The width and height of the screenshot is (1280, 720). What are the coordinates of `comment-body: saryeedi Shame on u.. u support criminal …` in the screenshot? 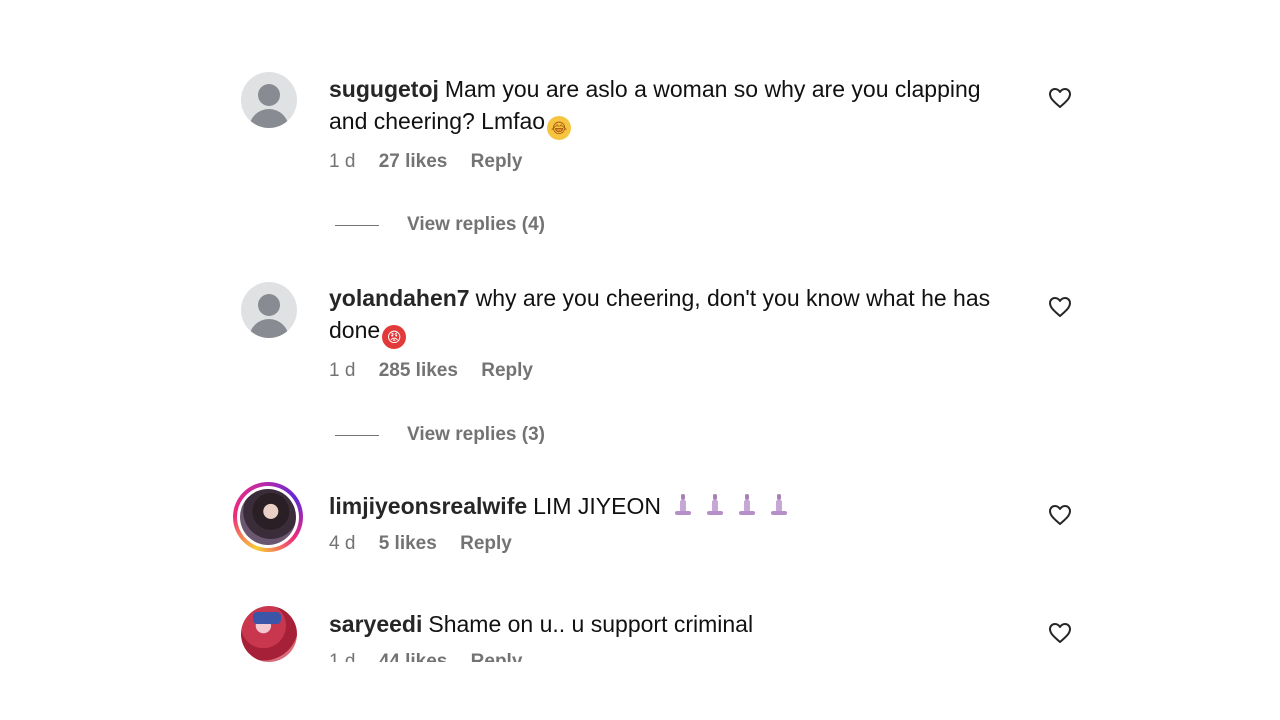 It's located at (669, 635).